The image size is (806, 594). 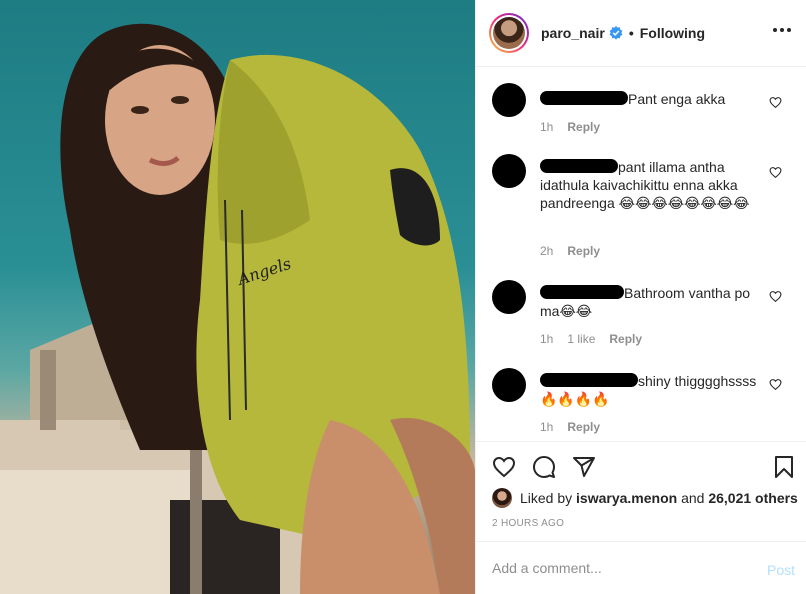 I want to click on comment-body: Pant enga akka, so click(x=653, y=99).